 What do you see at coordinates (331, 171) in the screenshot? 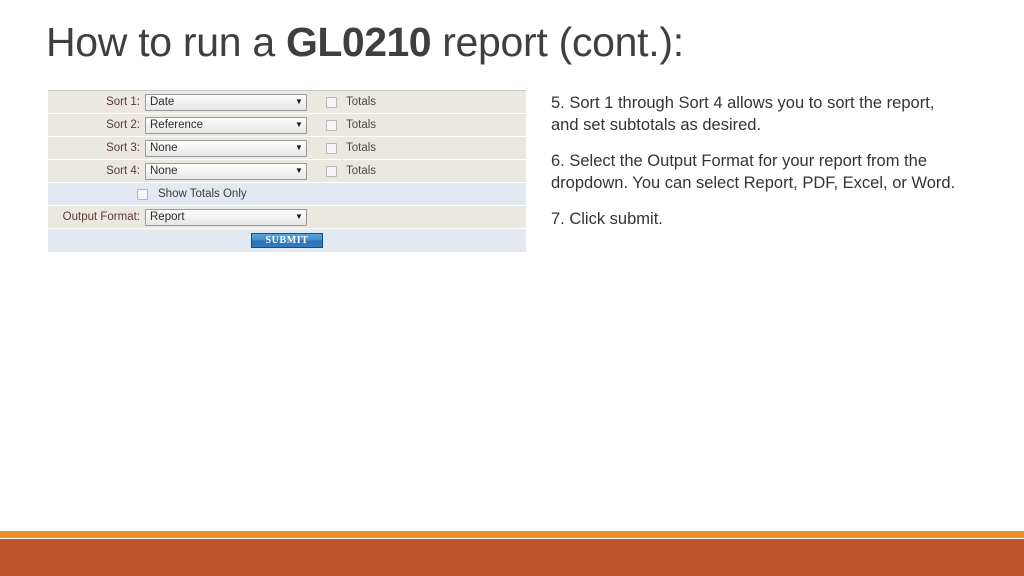
I see `sort-4-totals-checkbox` at bounding box center [331, 171].